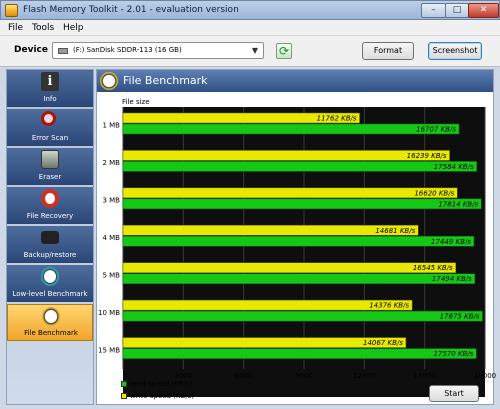 Image resolution: width=500 pixels, height=409 pixels. Describe the element at coordinates (111, 238) in the screenshot. I see `category-label: 4 MB` at that location.